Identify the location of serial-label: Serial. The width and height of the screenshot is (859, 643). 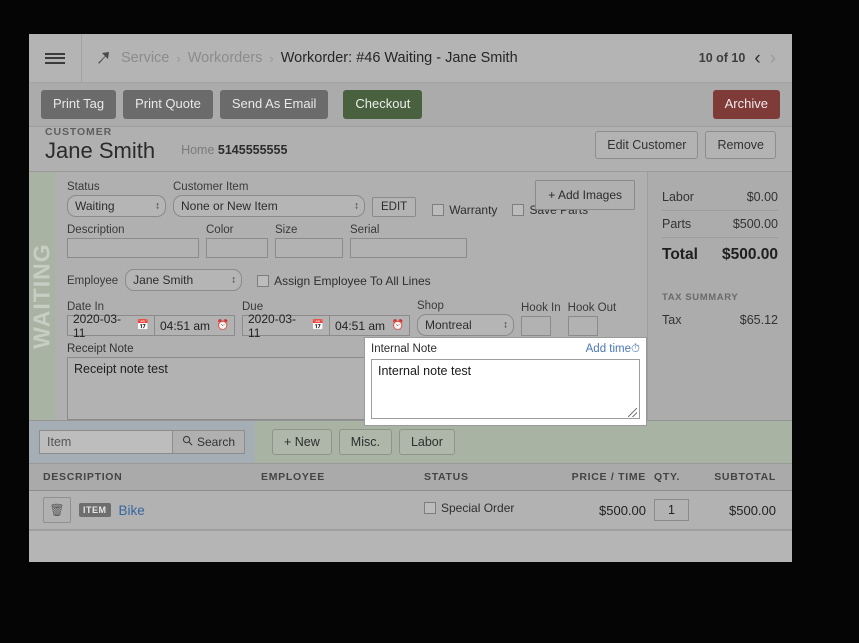
(365, 230).